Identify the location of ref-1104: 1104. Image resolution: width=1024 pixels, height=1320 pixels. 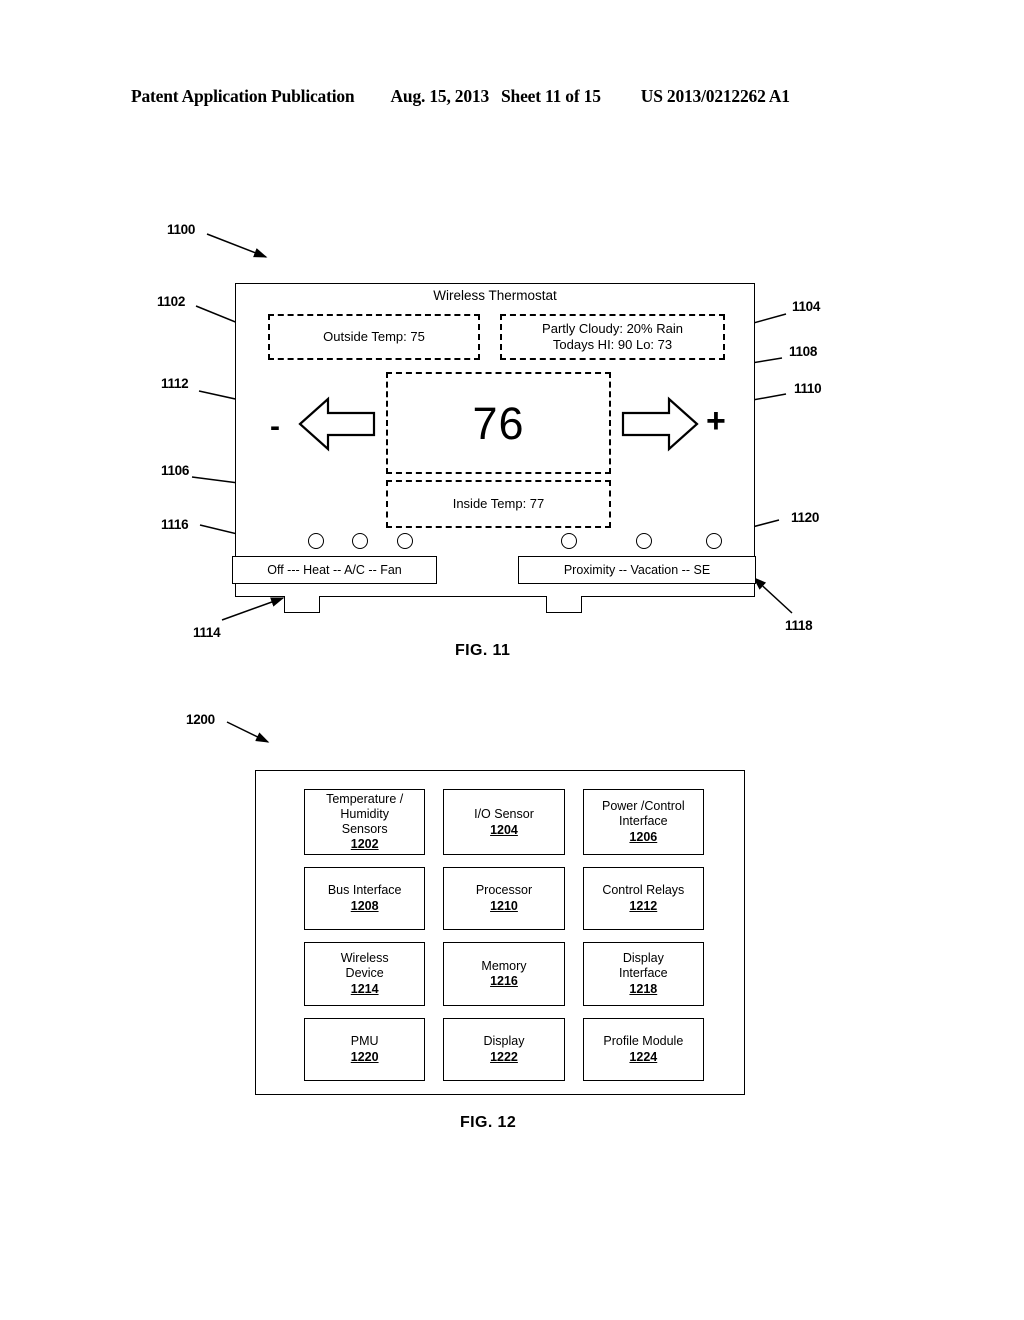
(806, 306).